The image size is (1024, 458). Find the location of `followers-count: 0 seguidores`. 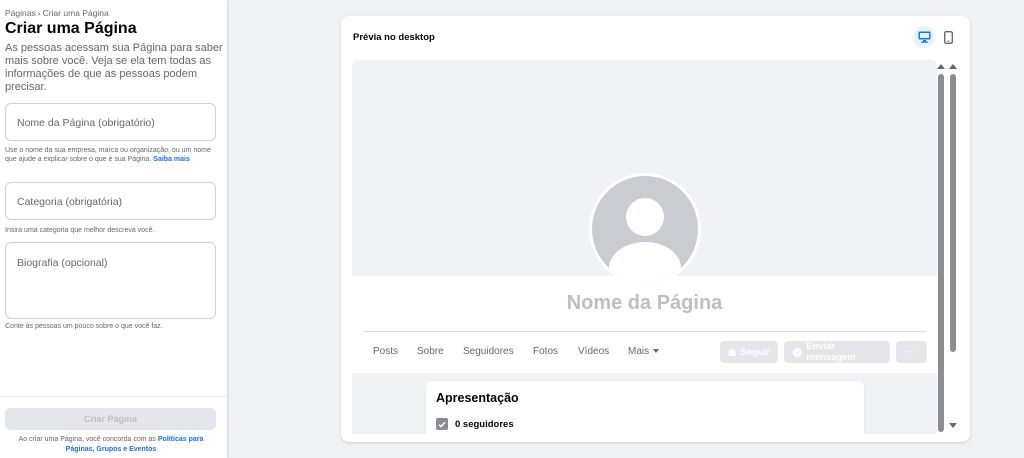

followers-count: 0 seguidores is located at coordinates (484, 424).